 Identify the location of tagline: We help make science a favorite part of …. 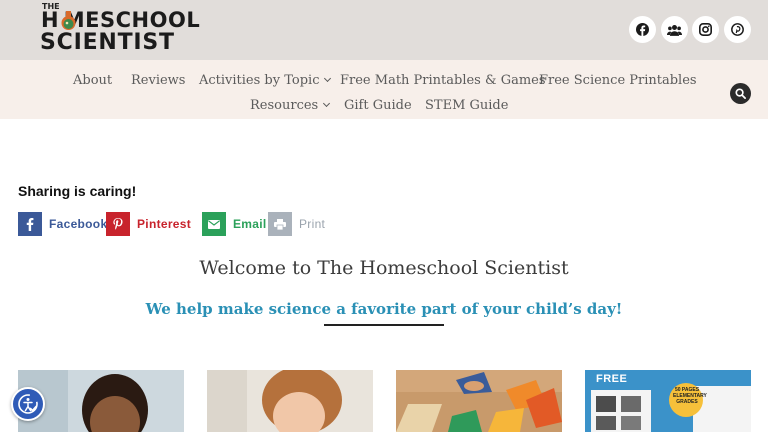
(384, 309).